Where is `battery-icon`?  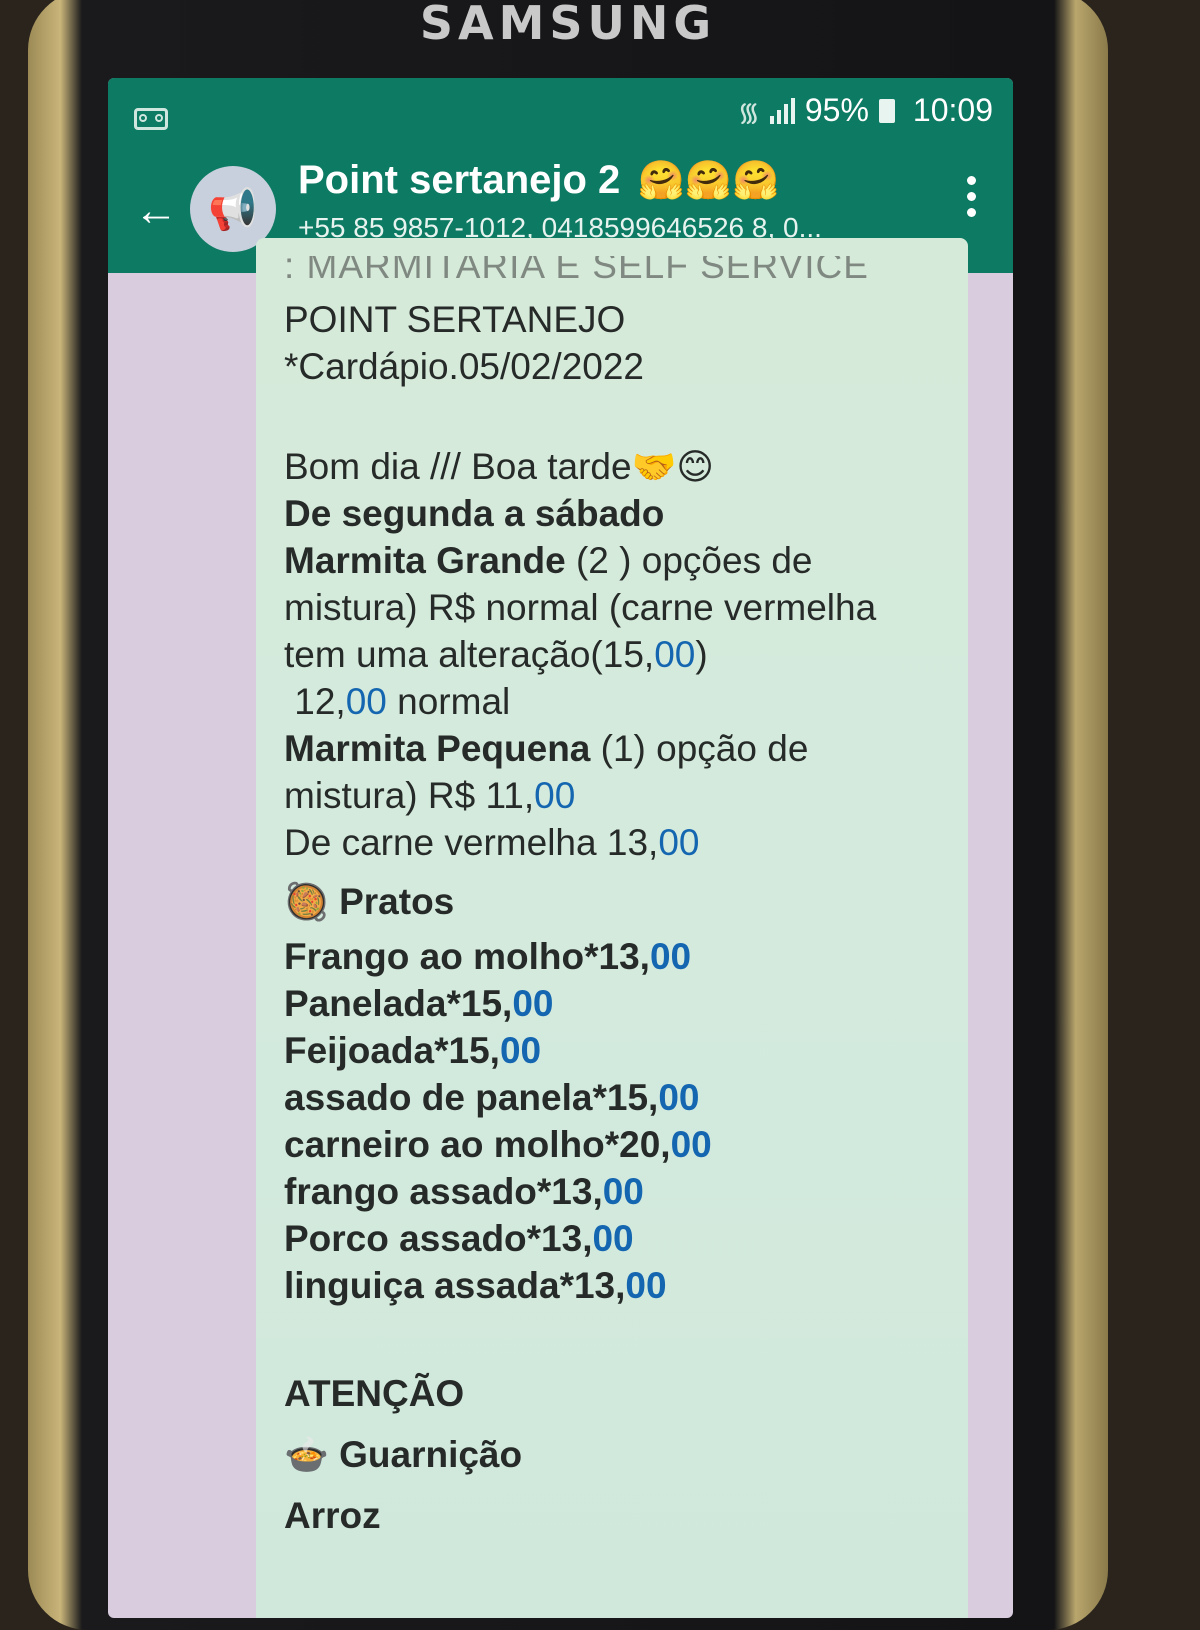 battery-icon is located at coordinates (886, 110).